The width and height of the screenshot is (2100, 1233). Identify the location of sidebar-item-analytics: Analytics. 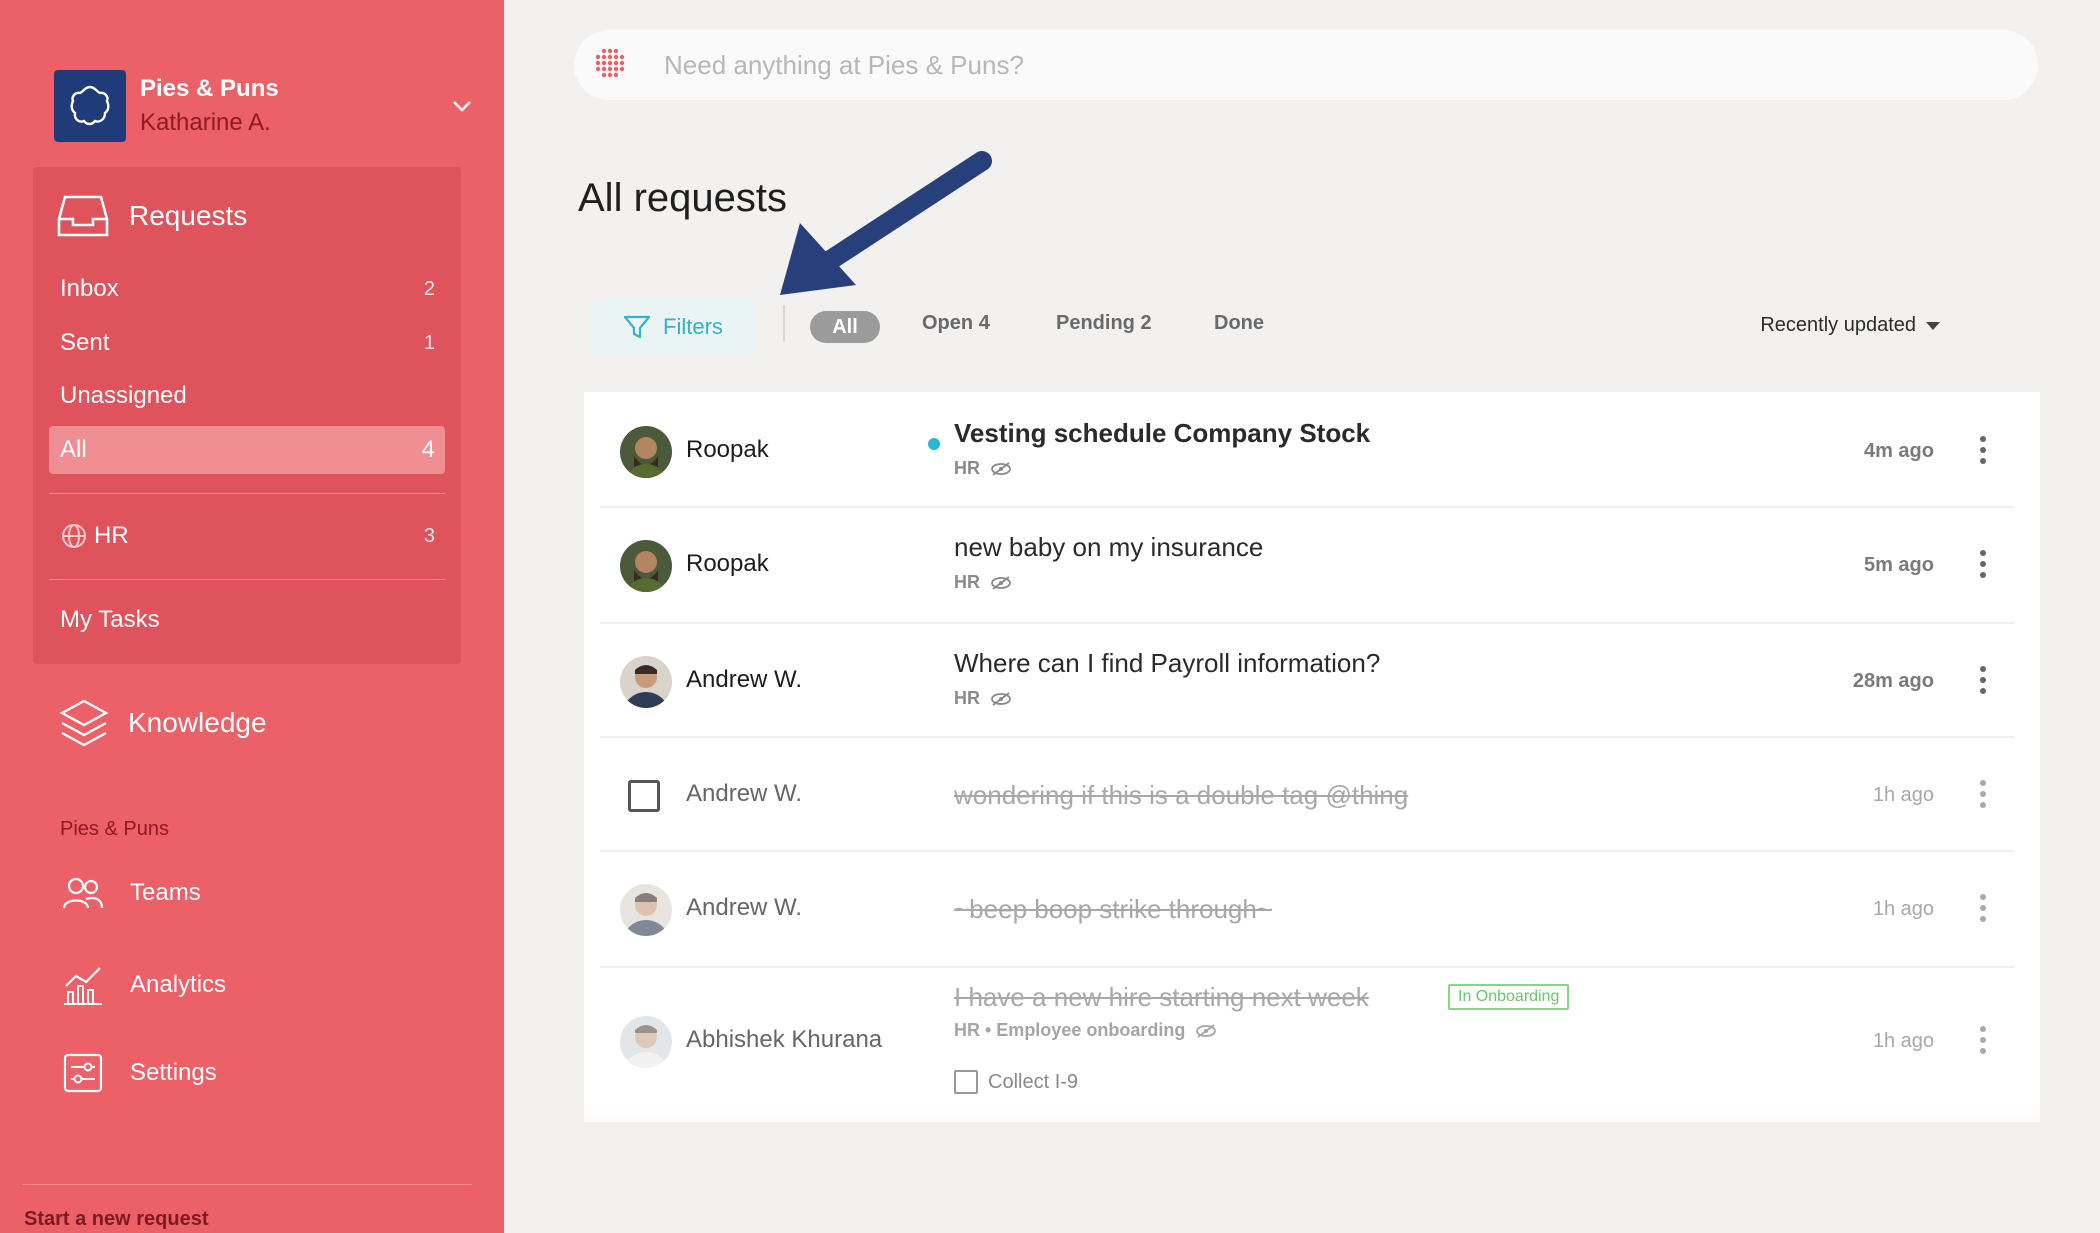
(144, 985).